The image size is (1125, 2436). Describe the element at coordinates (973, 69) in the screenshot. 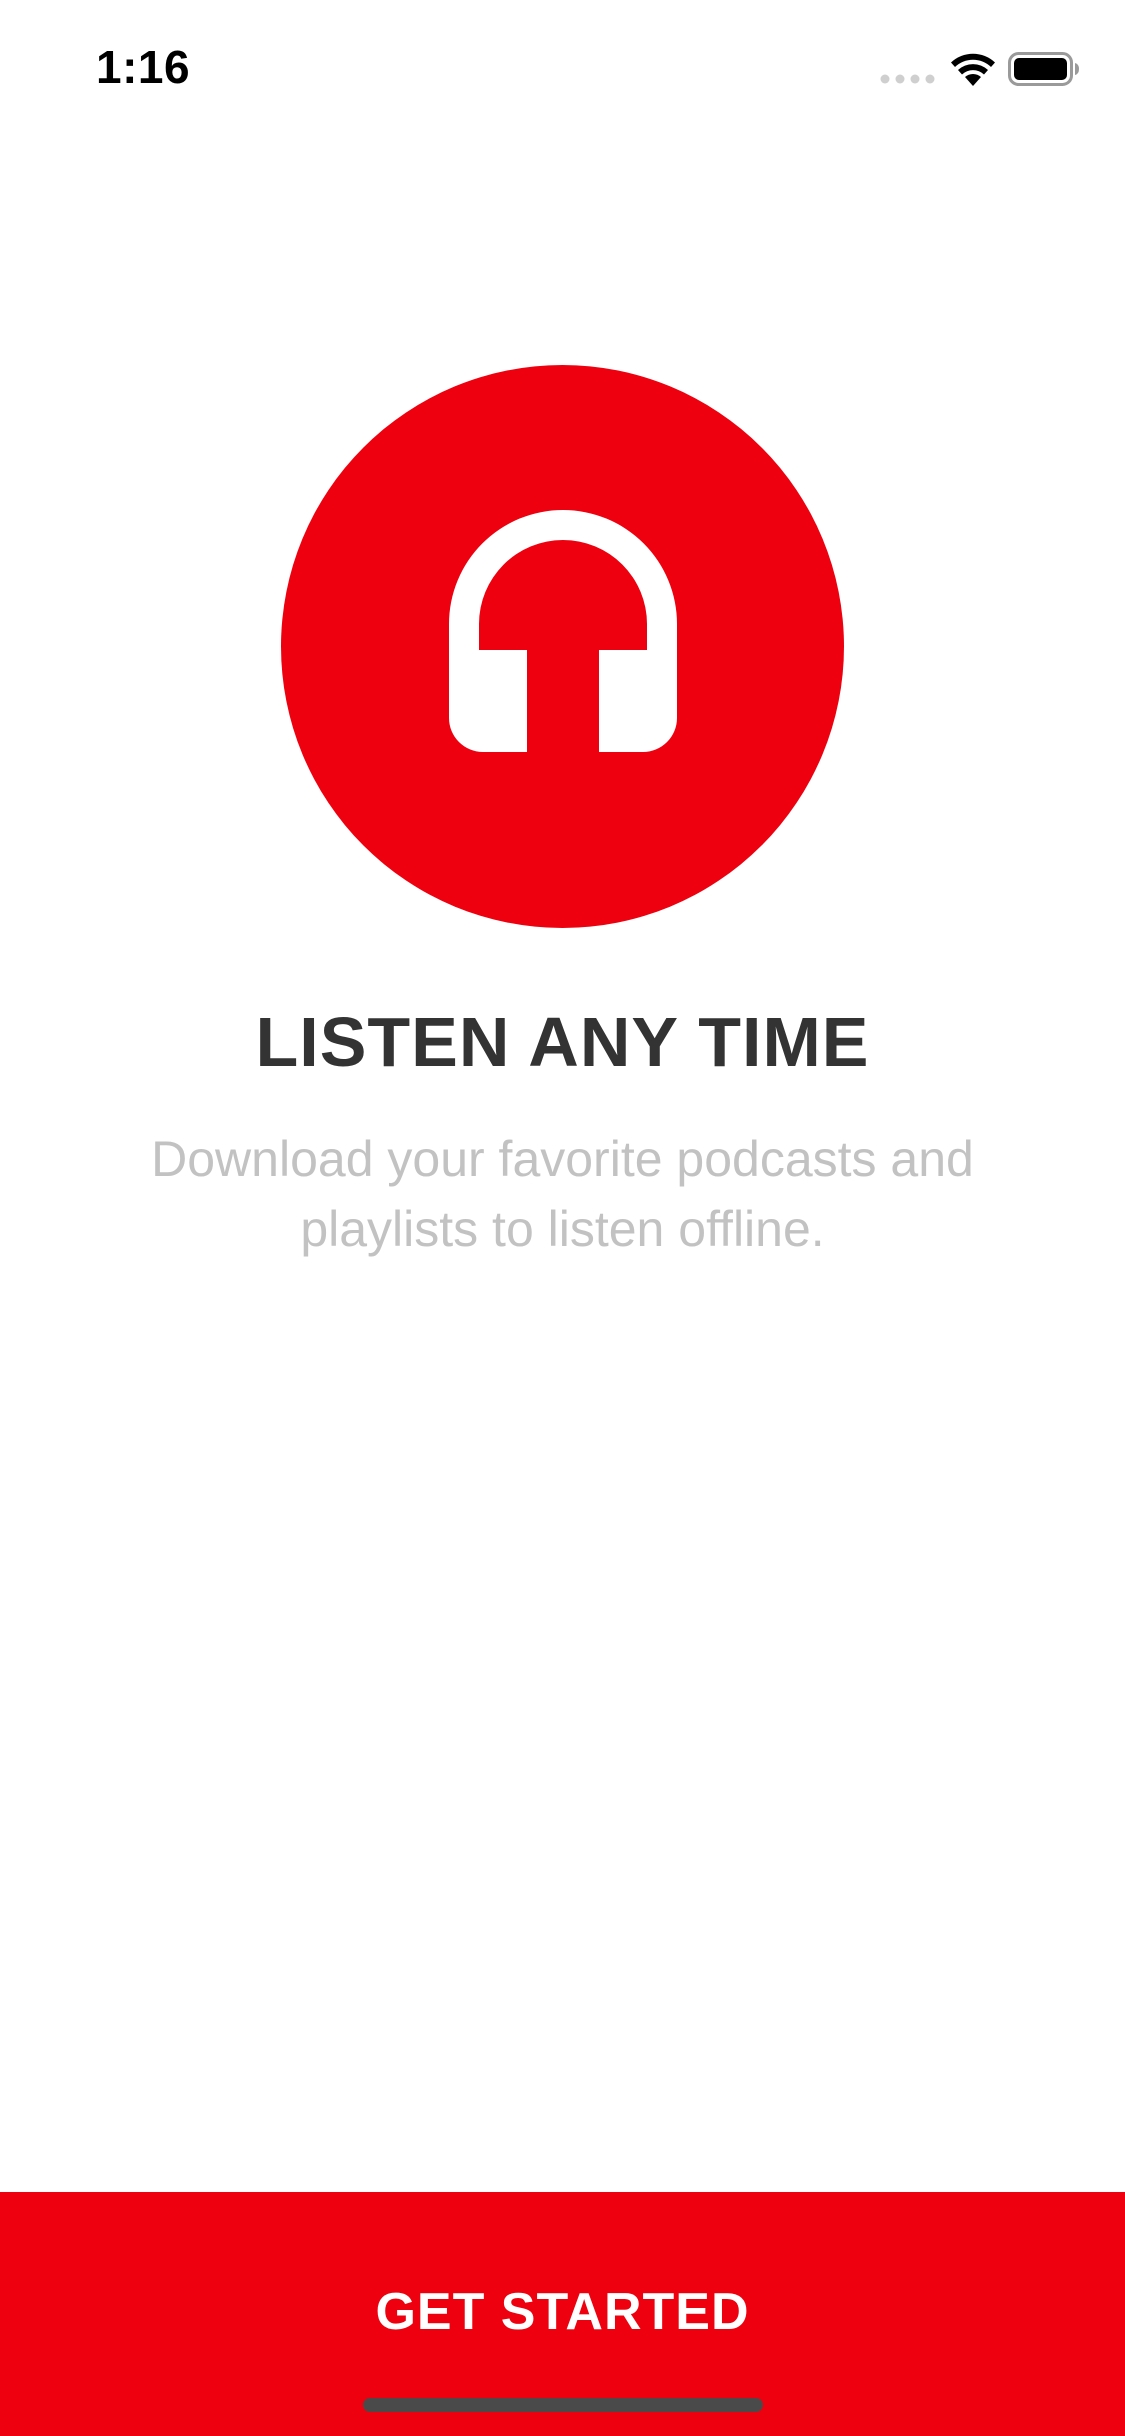

I see `wifi-icon` at that location.